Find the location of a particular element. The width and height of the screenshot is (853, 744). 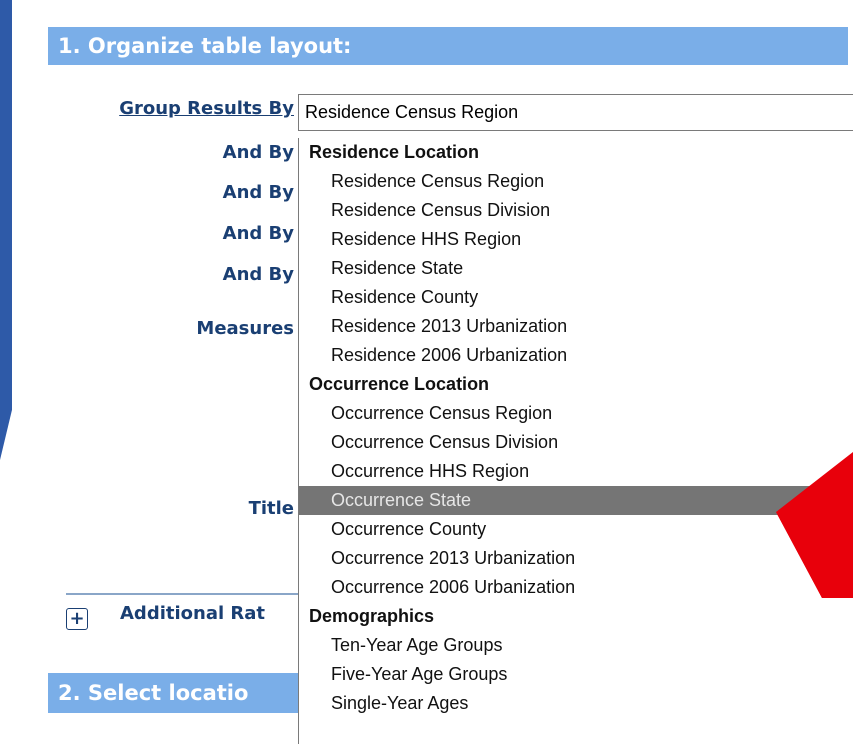

group-results-by-select: Residence Census Region is located at coordinates (575, 112).